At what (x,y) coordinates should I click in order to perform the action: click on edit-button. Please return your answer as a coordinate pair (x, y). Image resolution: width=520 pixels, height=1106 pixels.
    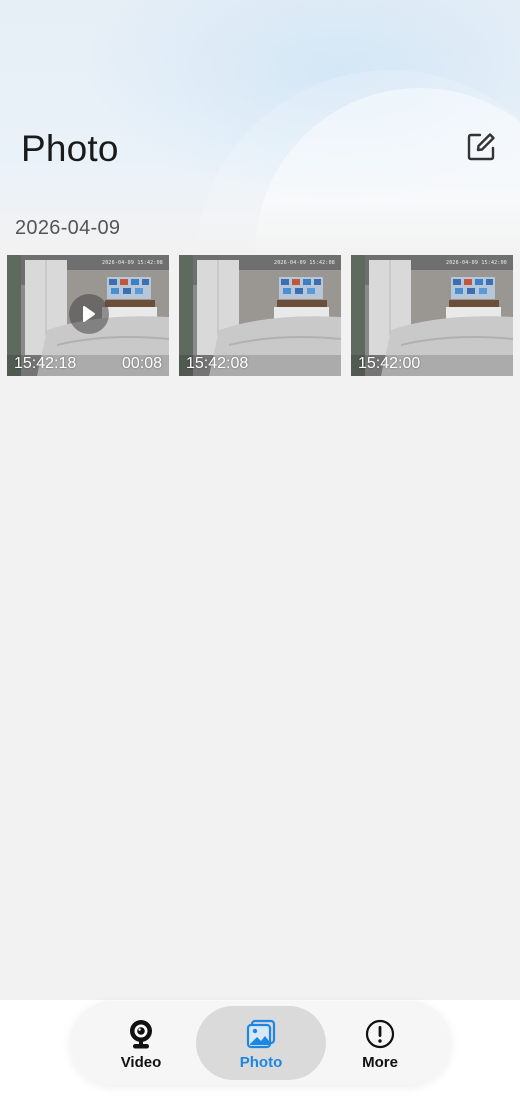
    Looking at the image, I should click on (481, 147).